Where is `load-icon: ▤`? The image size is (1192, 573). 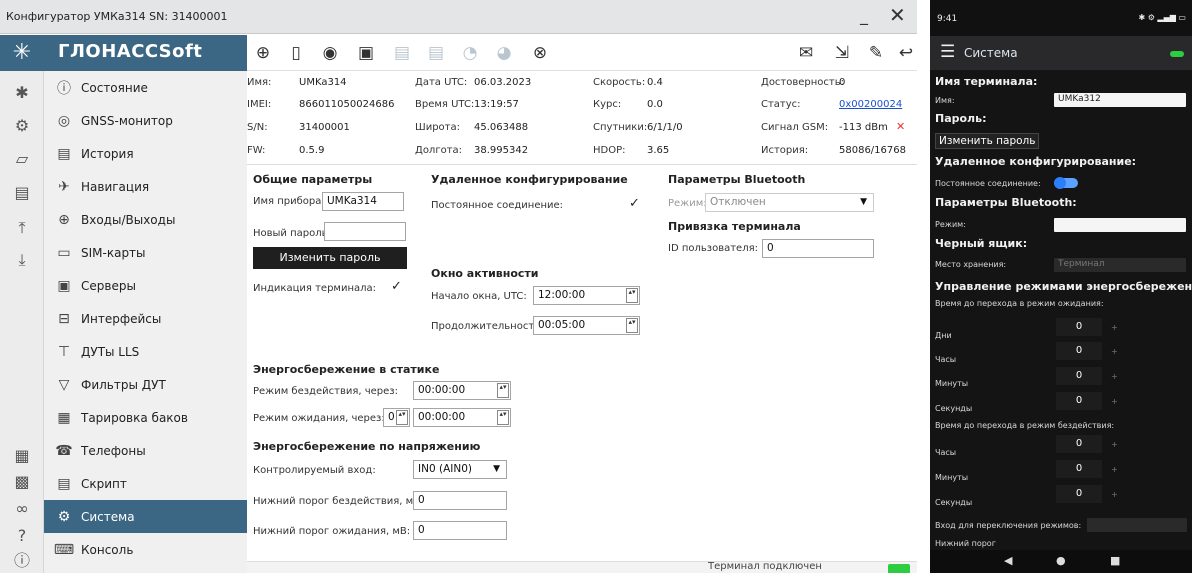 load-icon: ▤ is located at coordinates (402, 53).